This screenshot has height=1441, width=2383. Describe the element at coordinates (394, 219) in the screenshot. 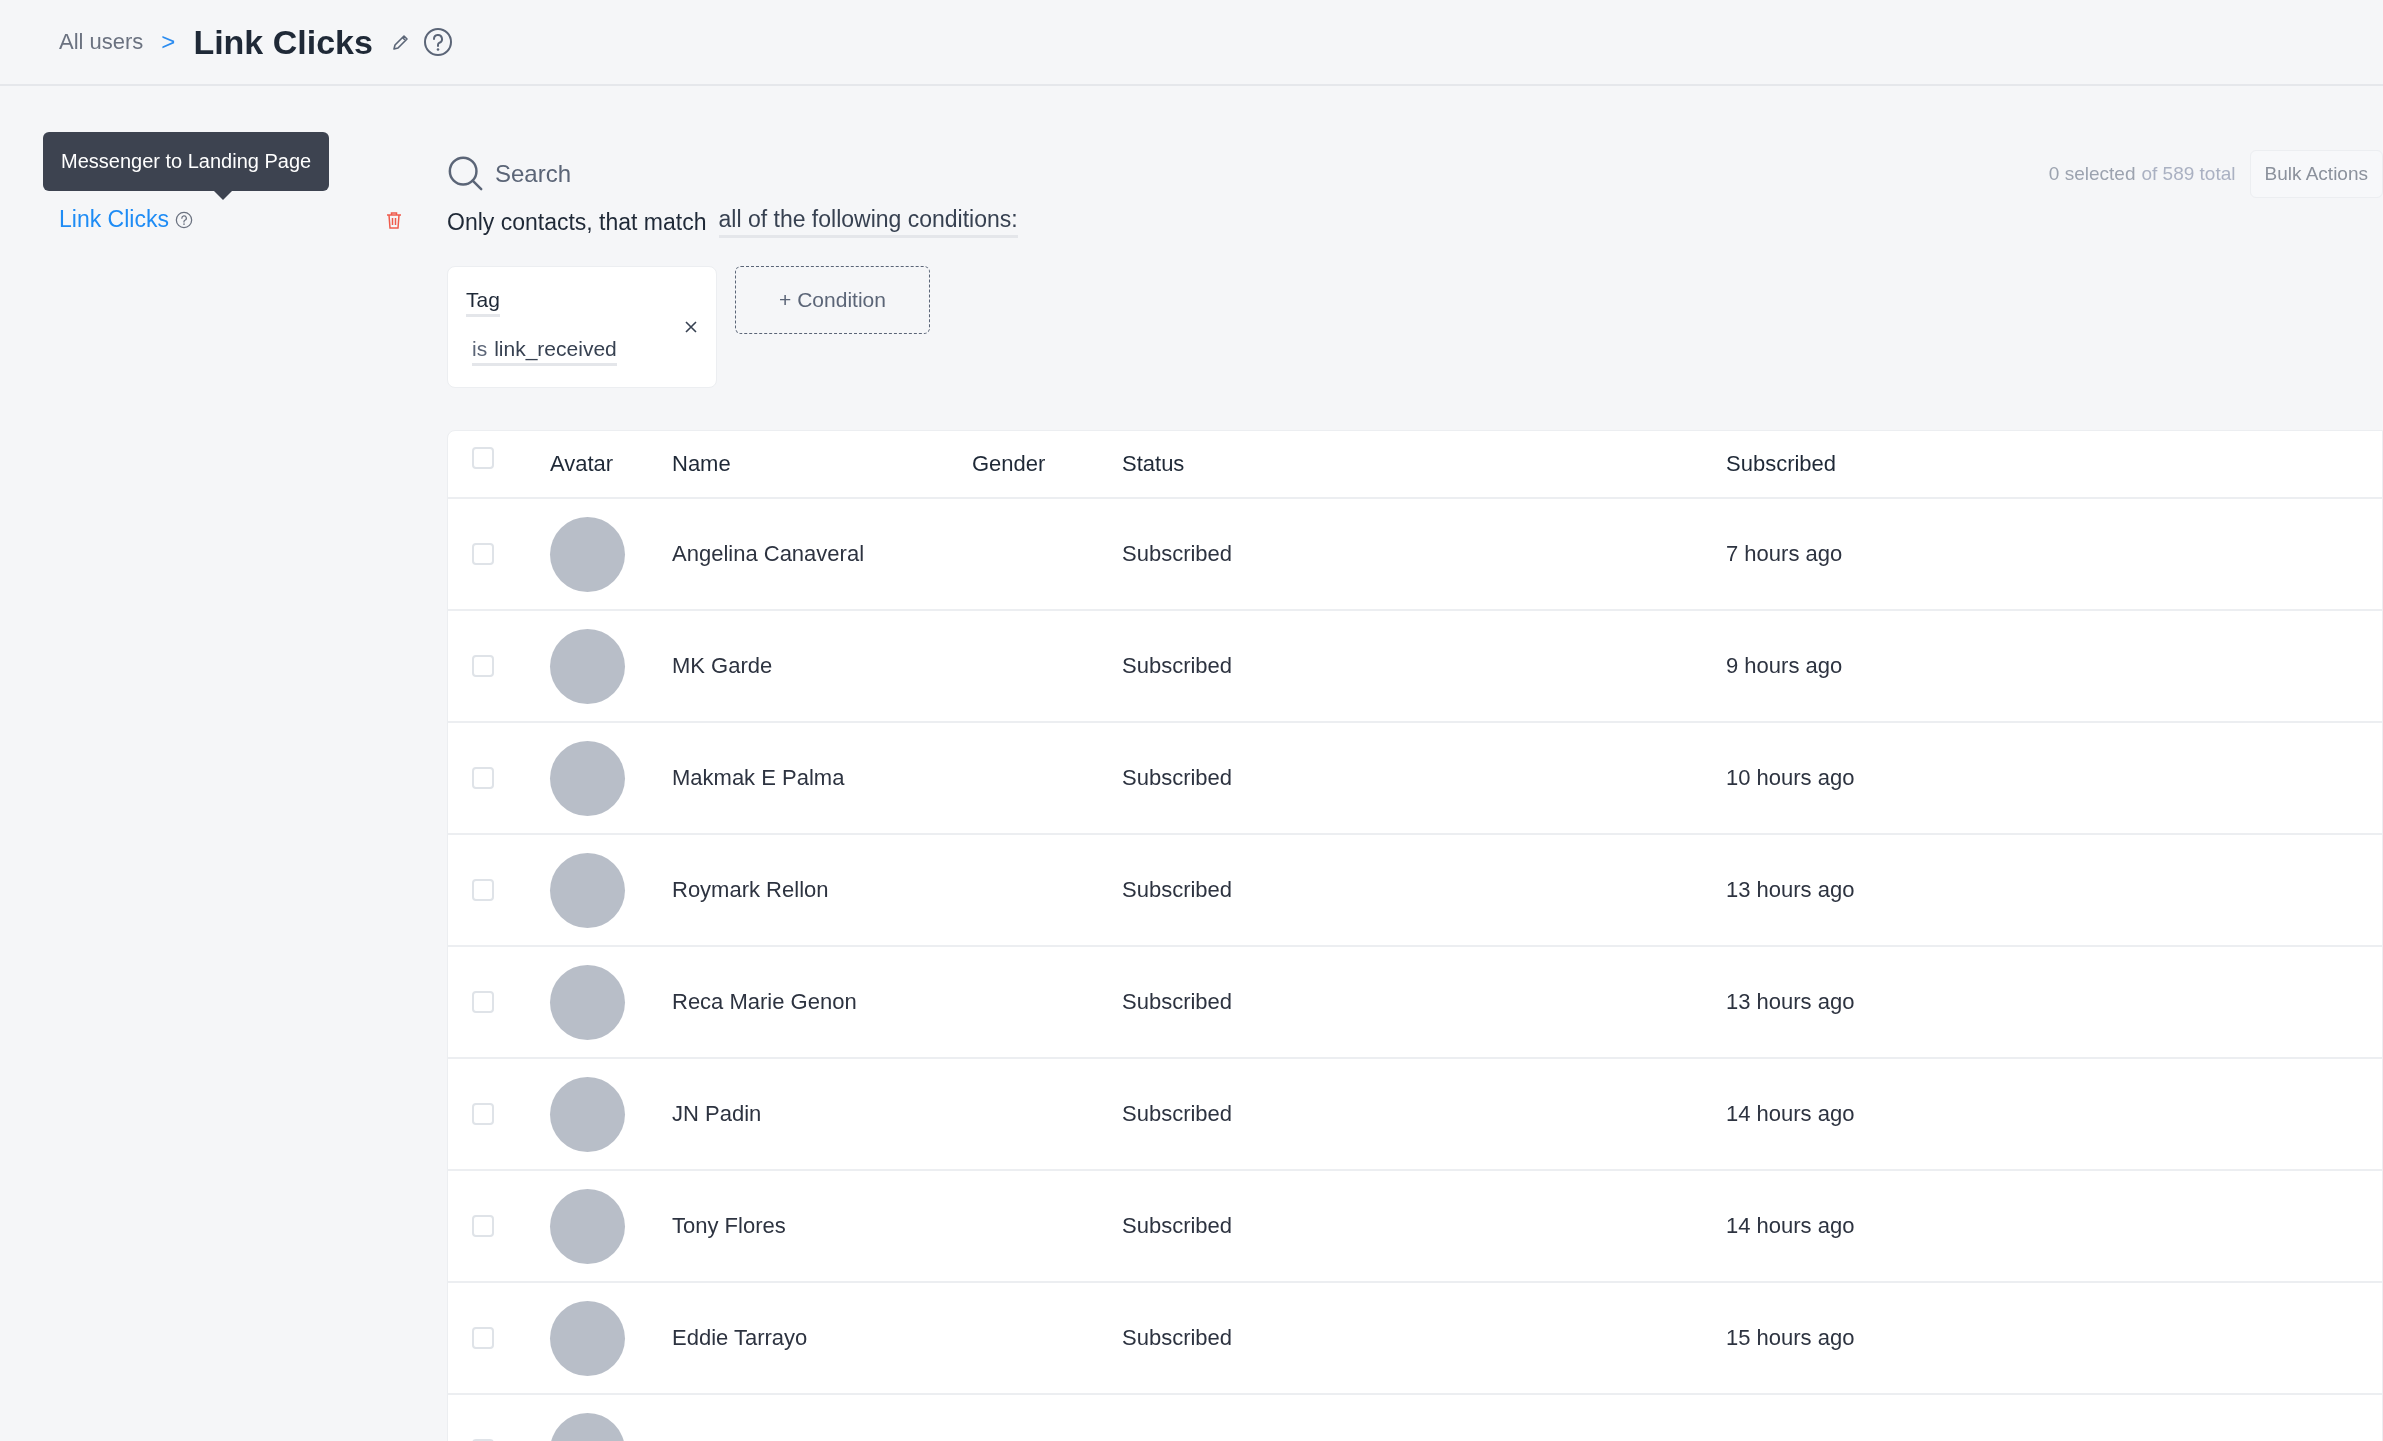

I see `trash-icon` at that location.